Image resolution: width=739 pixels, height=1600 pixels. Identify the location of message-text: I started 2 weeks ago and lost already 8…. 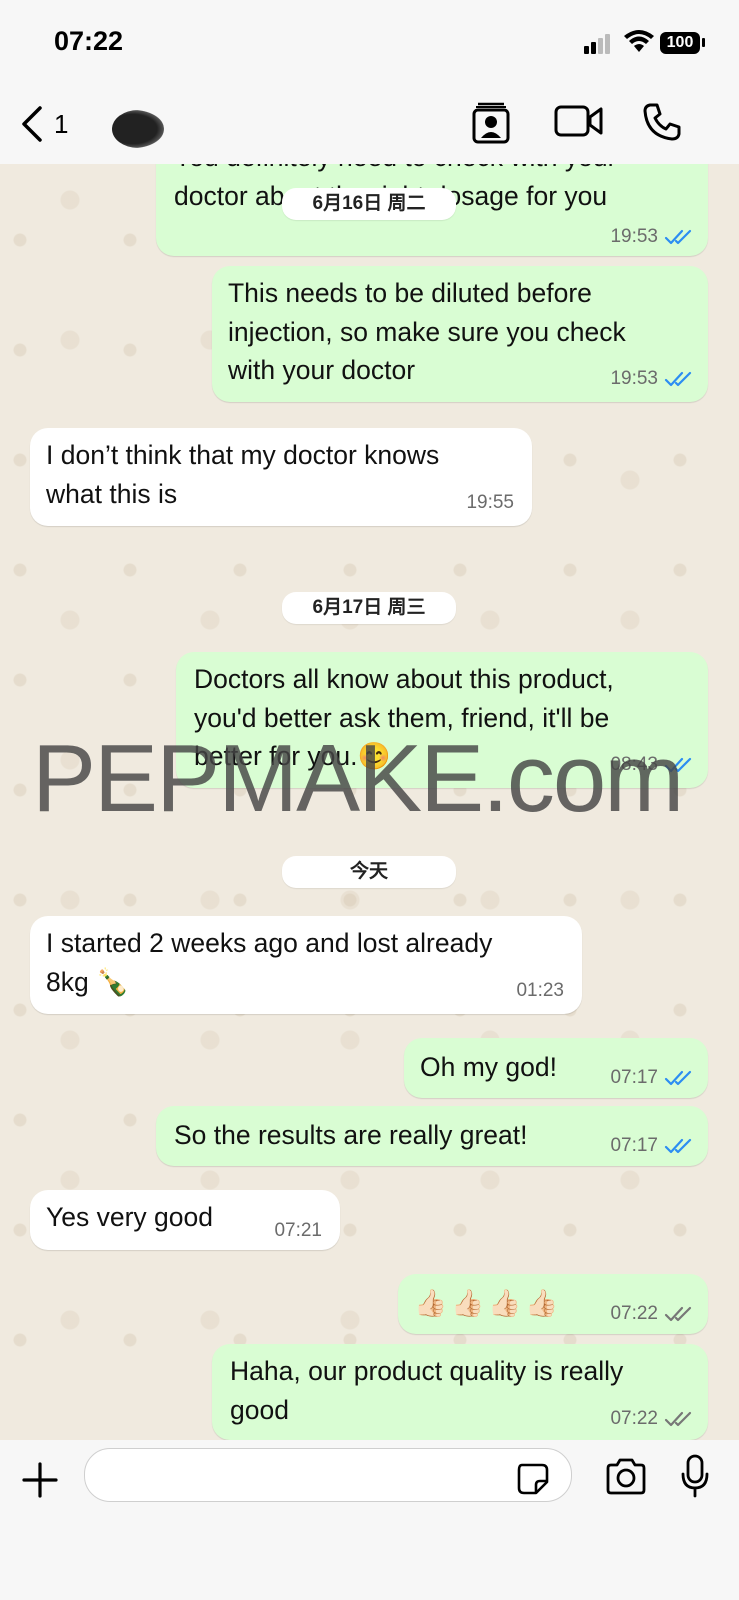
(269, 962).